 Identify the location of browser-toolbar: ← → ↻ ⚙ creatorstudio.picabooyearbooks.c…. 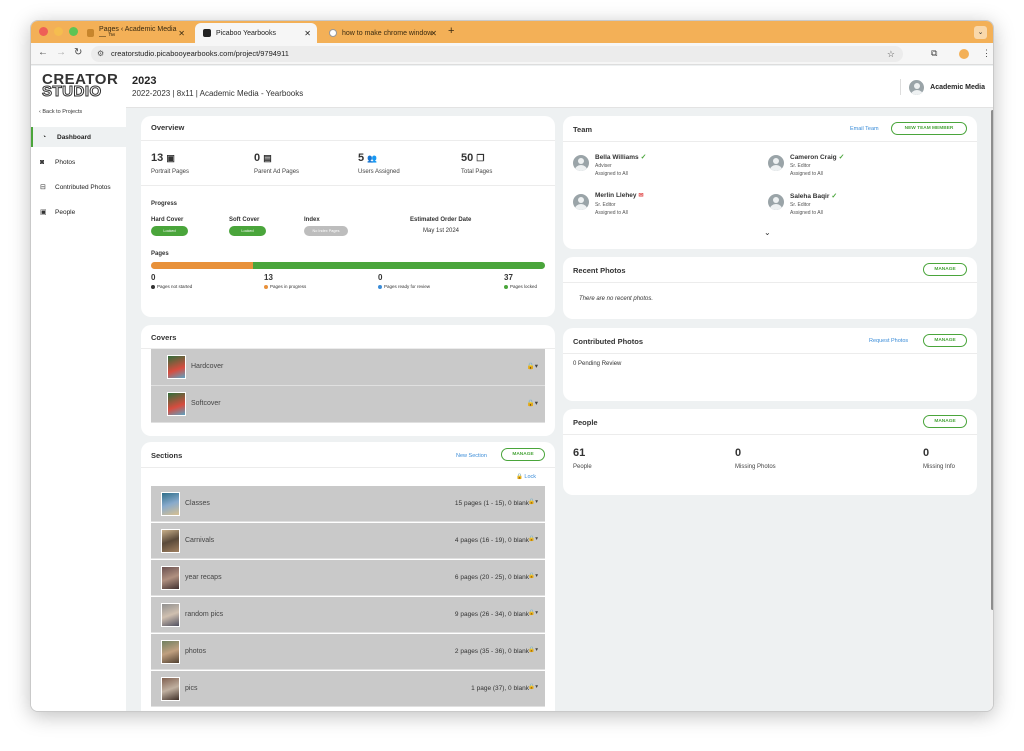
(512, 54).